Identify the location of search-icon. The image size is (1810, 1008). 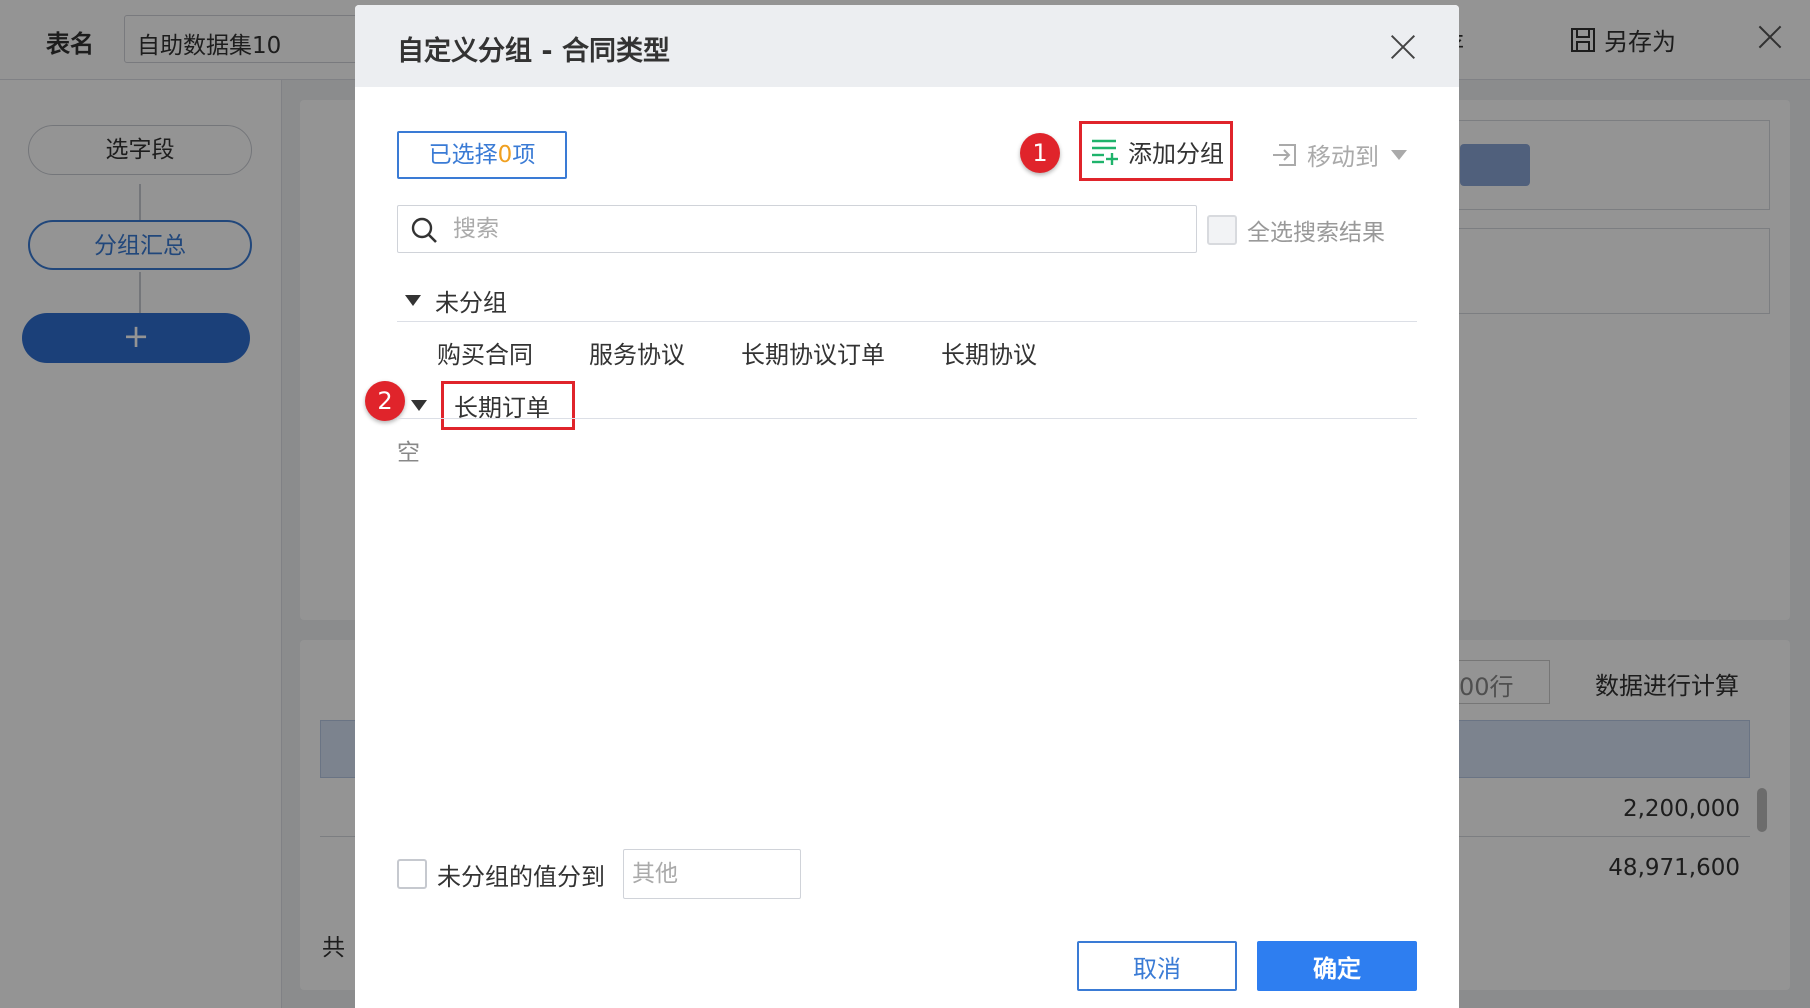
(424, 230).